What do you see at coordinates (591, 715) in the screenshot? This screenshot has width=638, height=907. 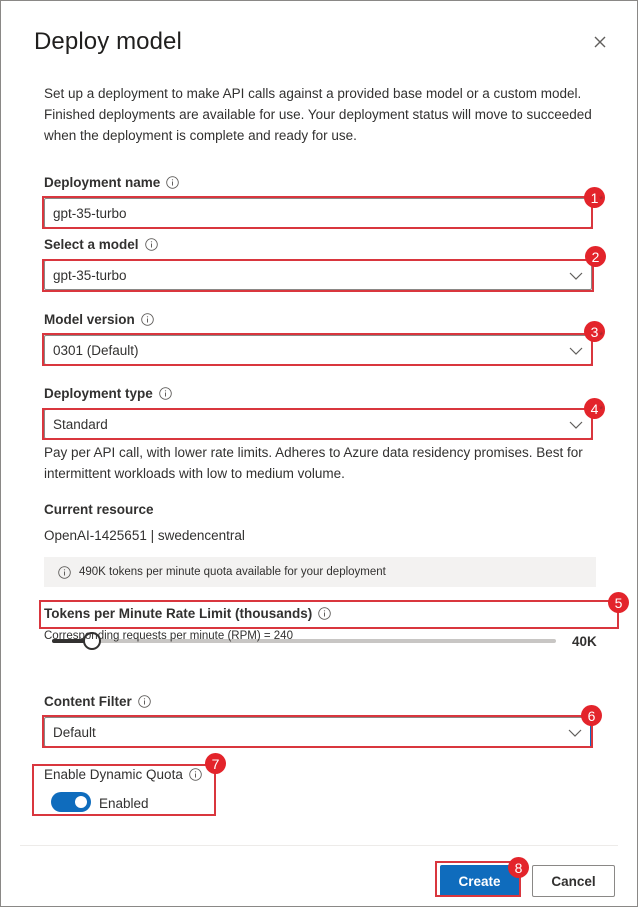 I see `annotation-badge-6: 6` at bounding box center [591, 715].